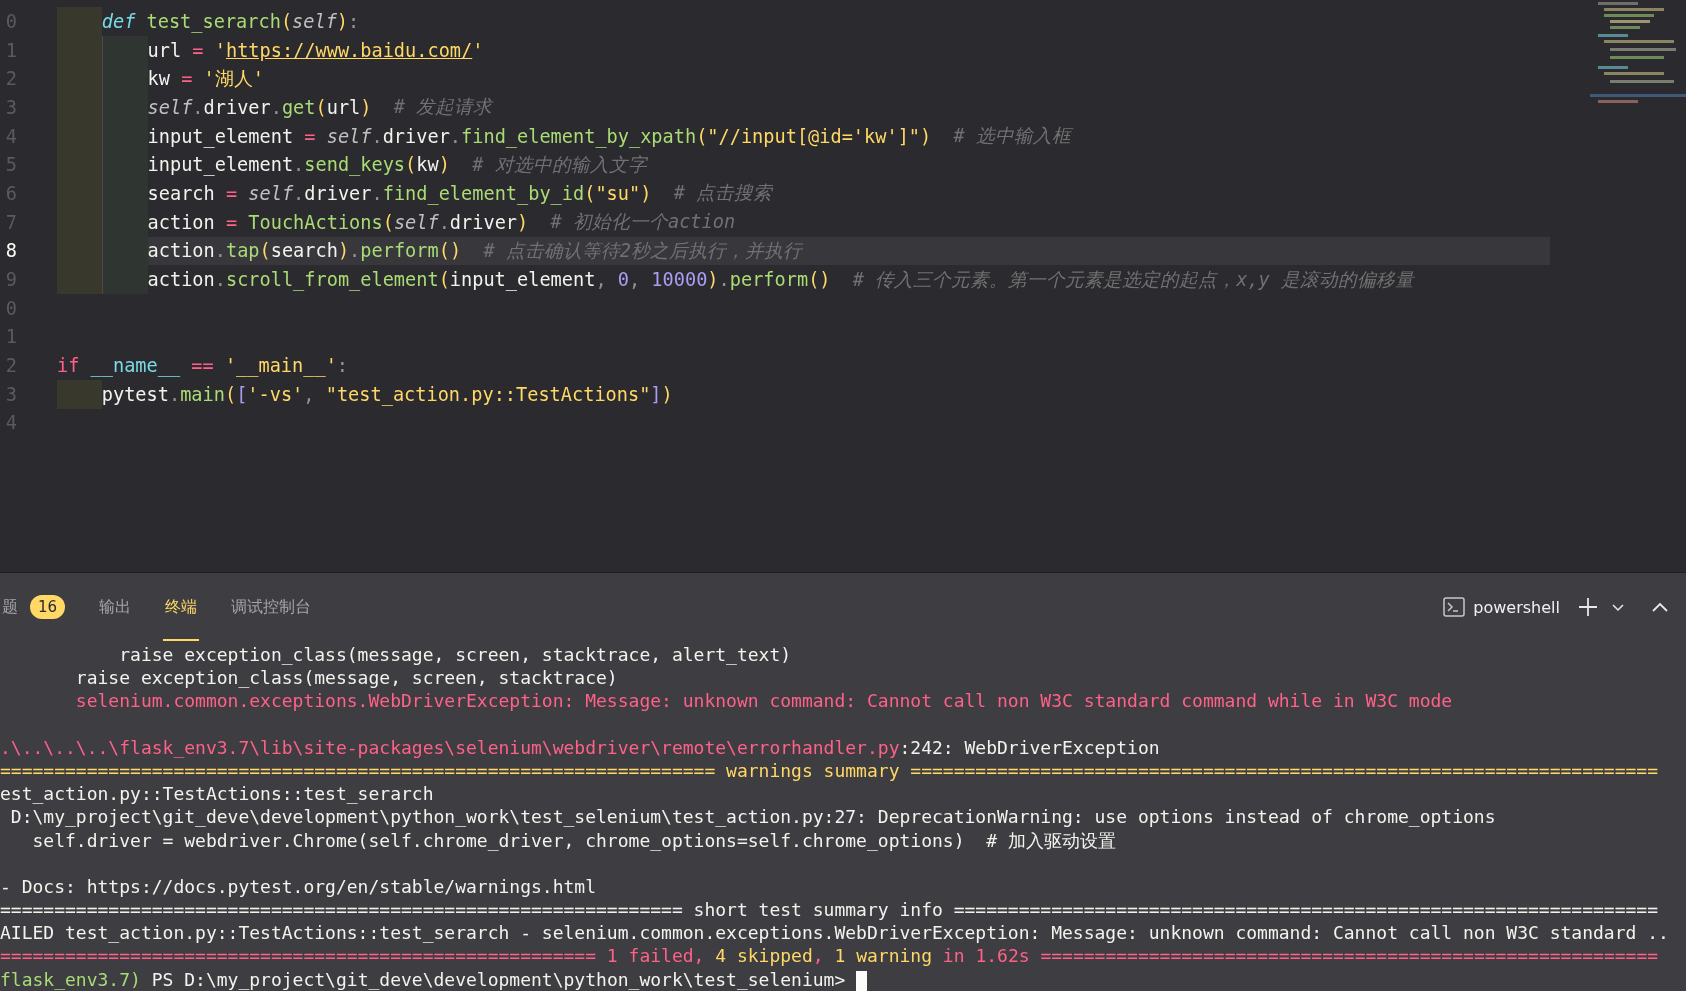 The image size is (1686, 991). What do you see at coordinates (580, 747) in the screenshot?
I see `terminal-line: .\..\..\..\flask_env3.7\lib\site-packages\selenium\webdriver\remote\errorhandler.py:242: WebDriverException` at bounding box center [580, 747].